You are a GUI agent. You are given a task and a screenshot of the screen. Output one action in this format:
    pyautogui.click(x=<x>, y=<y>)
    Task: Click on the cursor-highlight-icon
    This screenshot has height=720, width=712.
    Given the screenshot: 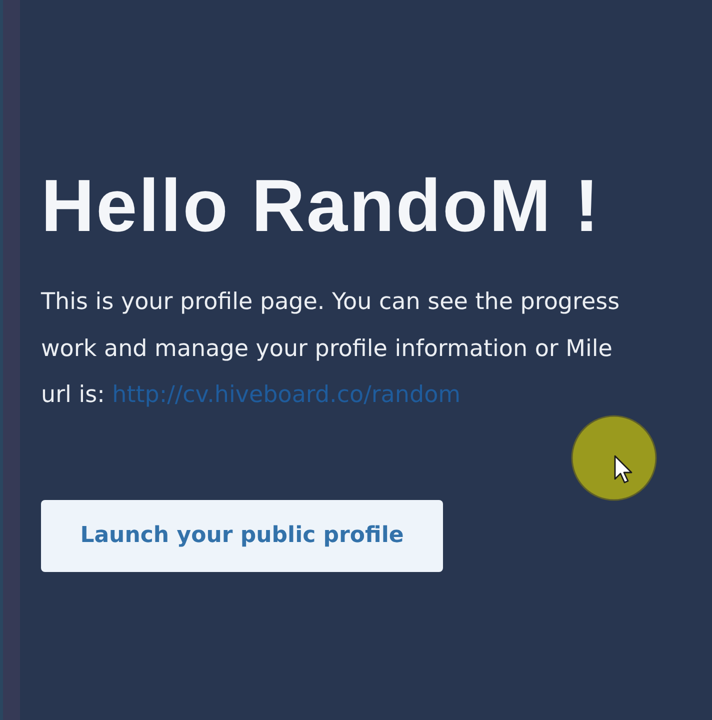 What is the action you would take?
    pyautogui.click(x=614, y=458)
    